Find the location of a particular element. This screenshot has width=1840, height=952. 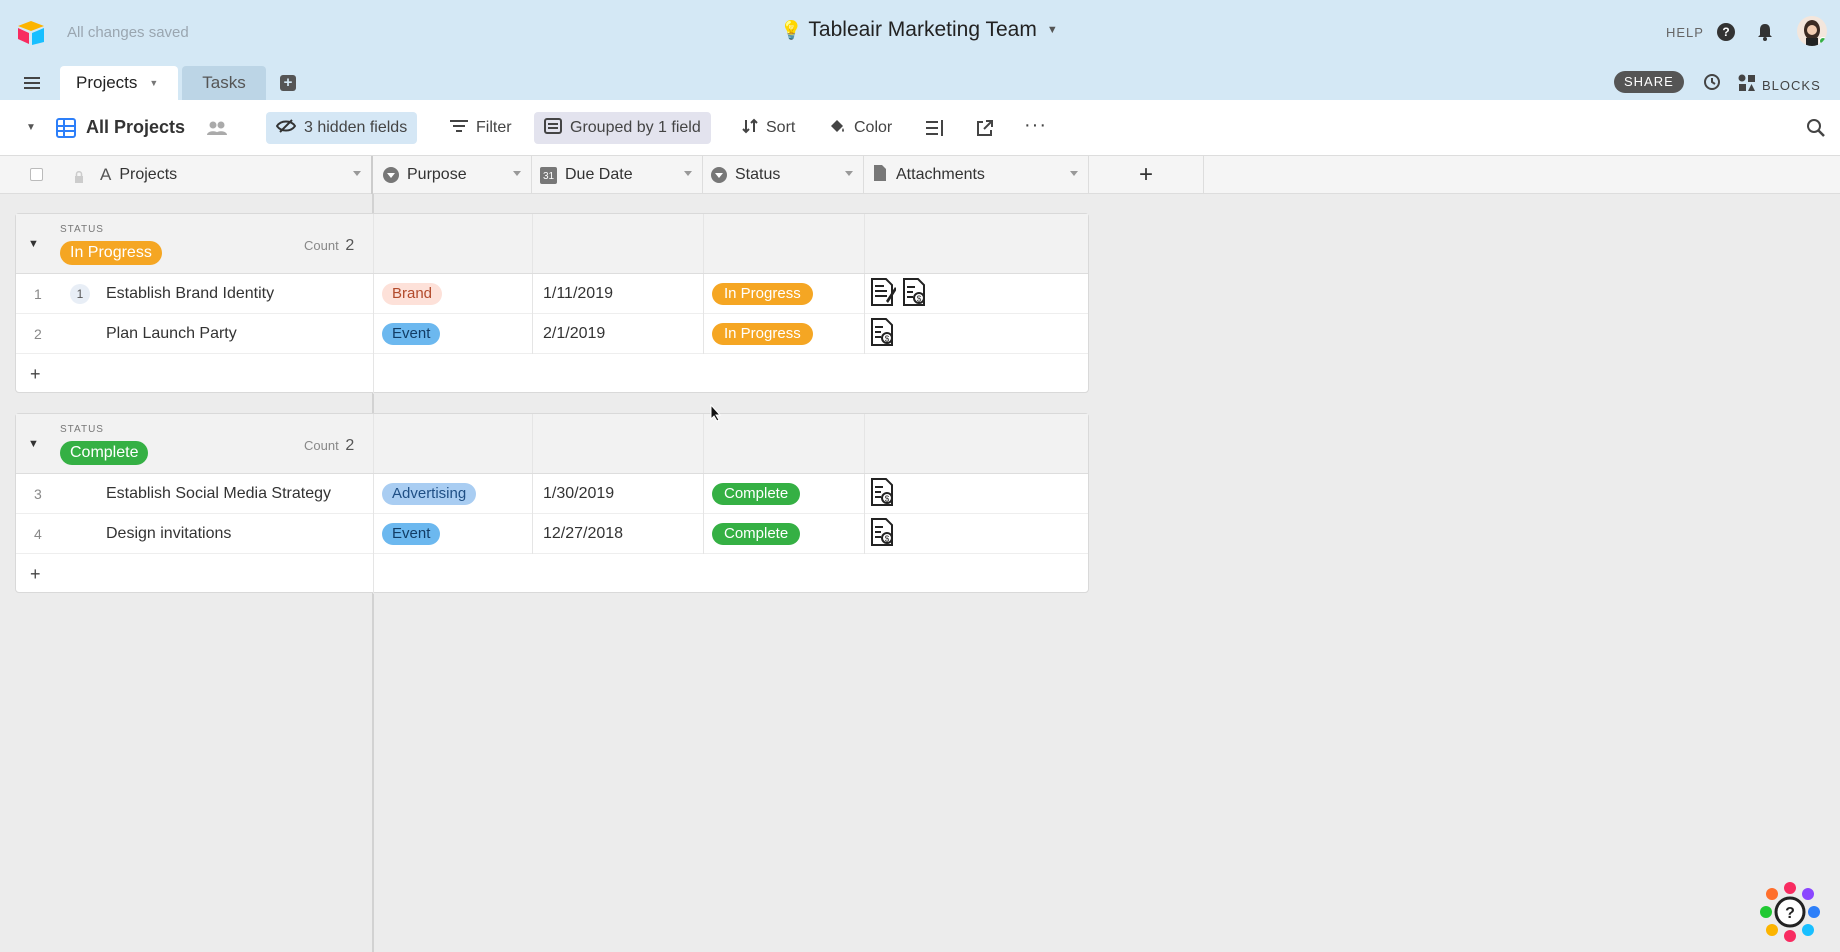

share-view-icon is located at coordinates (985, 130).